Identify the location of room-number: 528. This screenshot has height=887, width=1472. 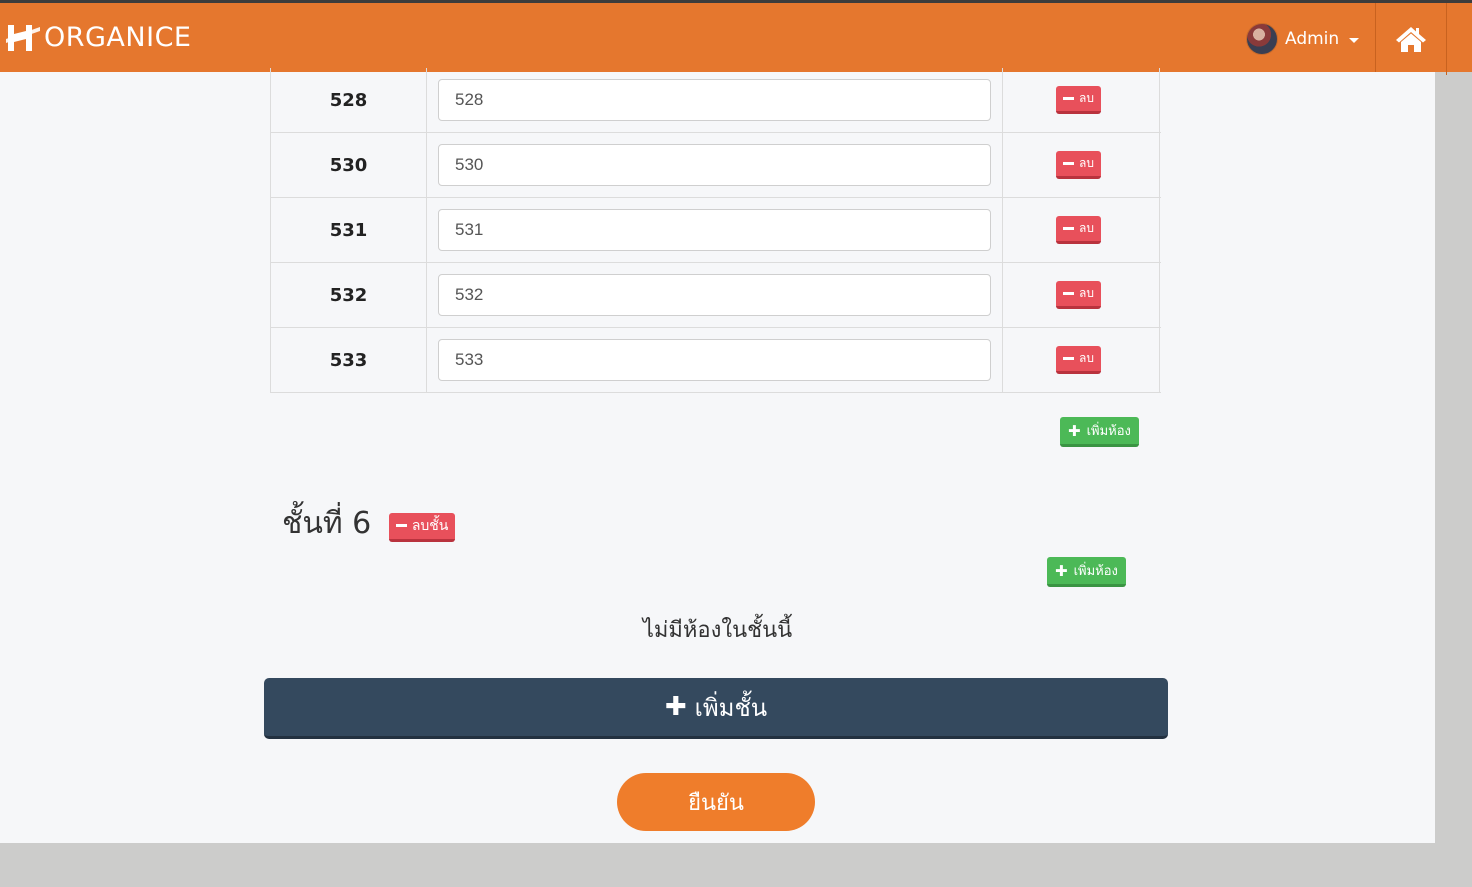
(348, 100).